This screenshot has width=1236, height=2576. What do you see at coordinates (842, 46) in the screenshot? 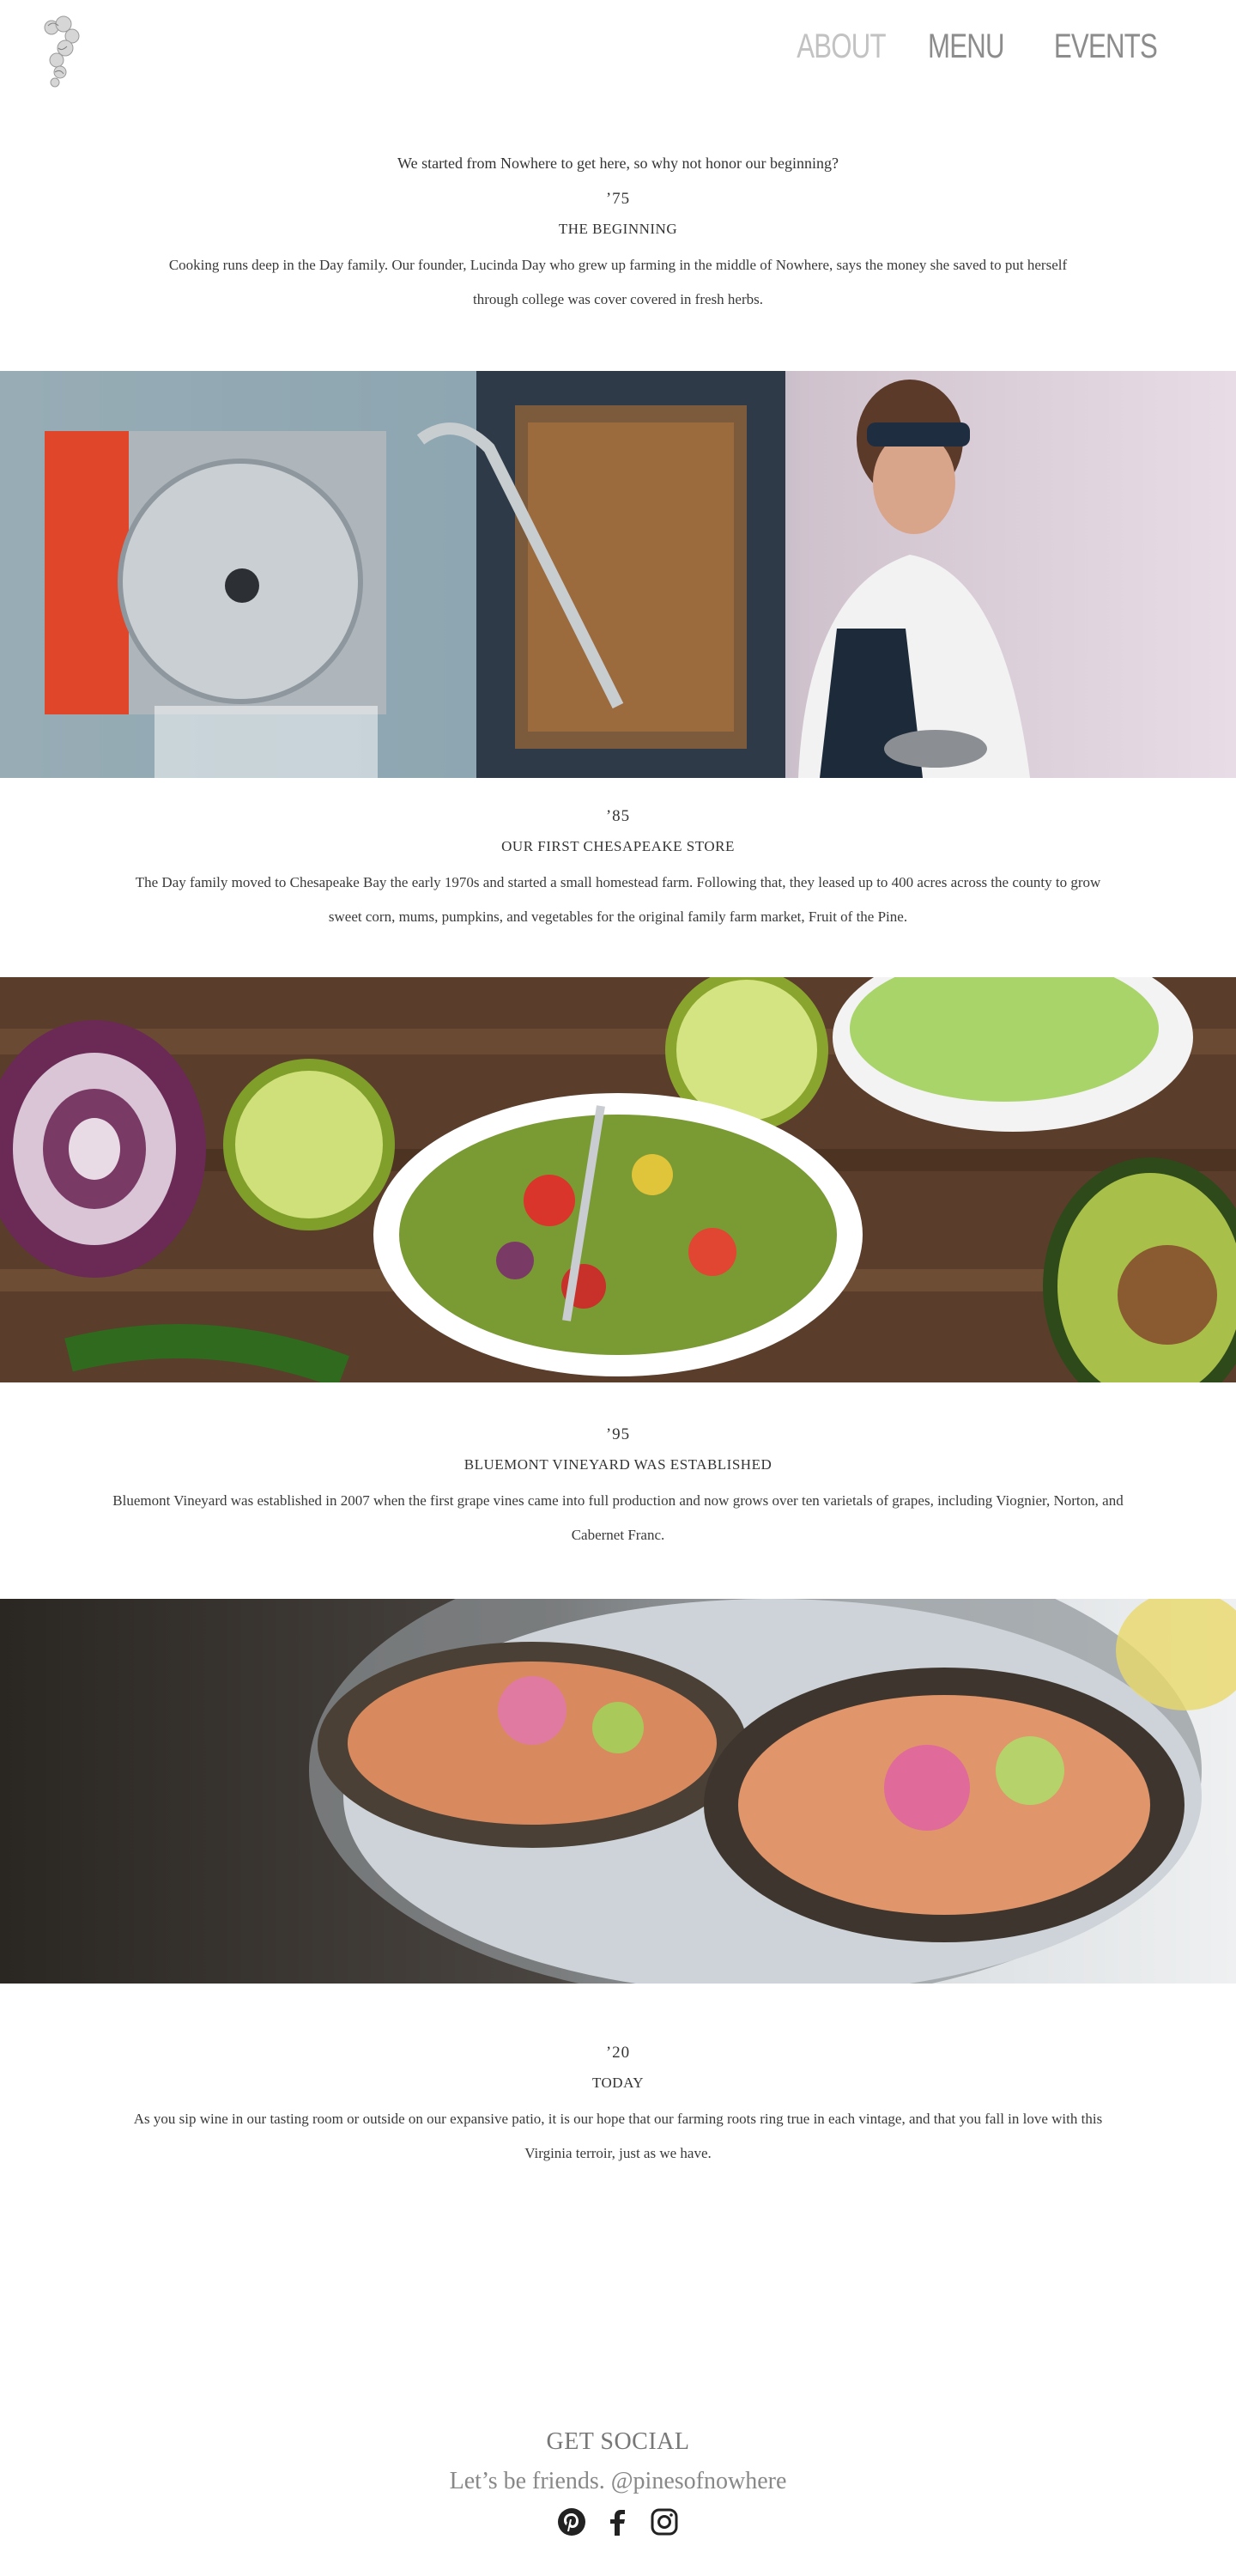
I see `nav-about: ABOUT` at bounding box center [842, 46].